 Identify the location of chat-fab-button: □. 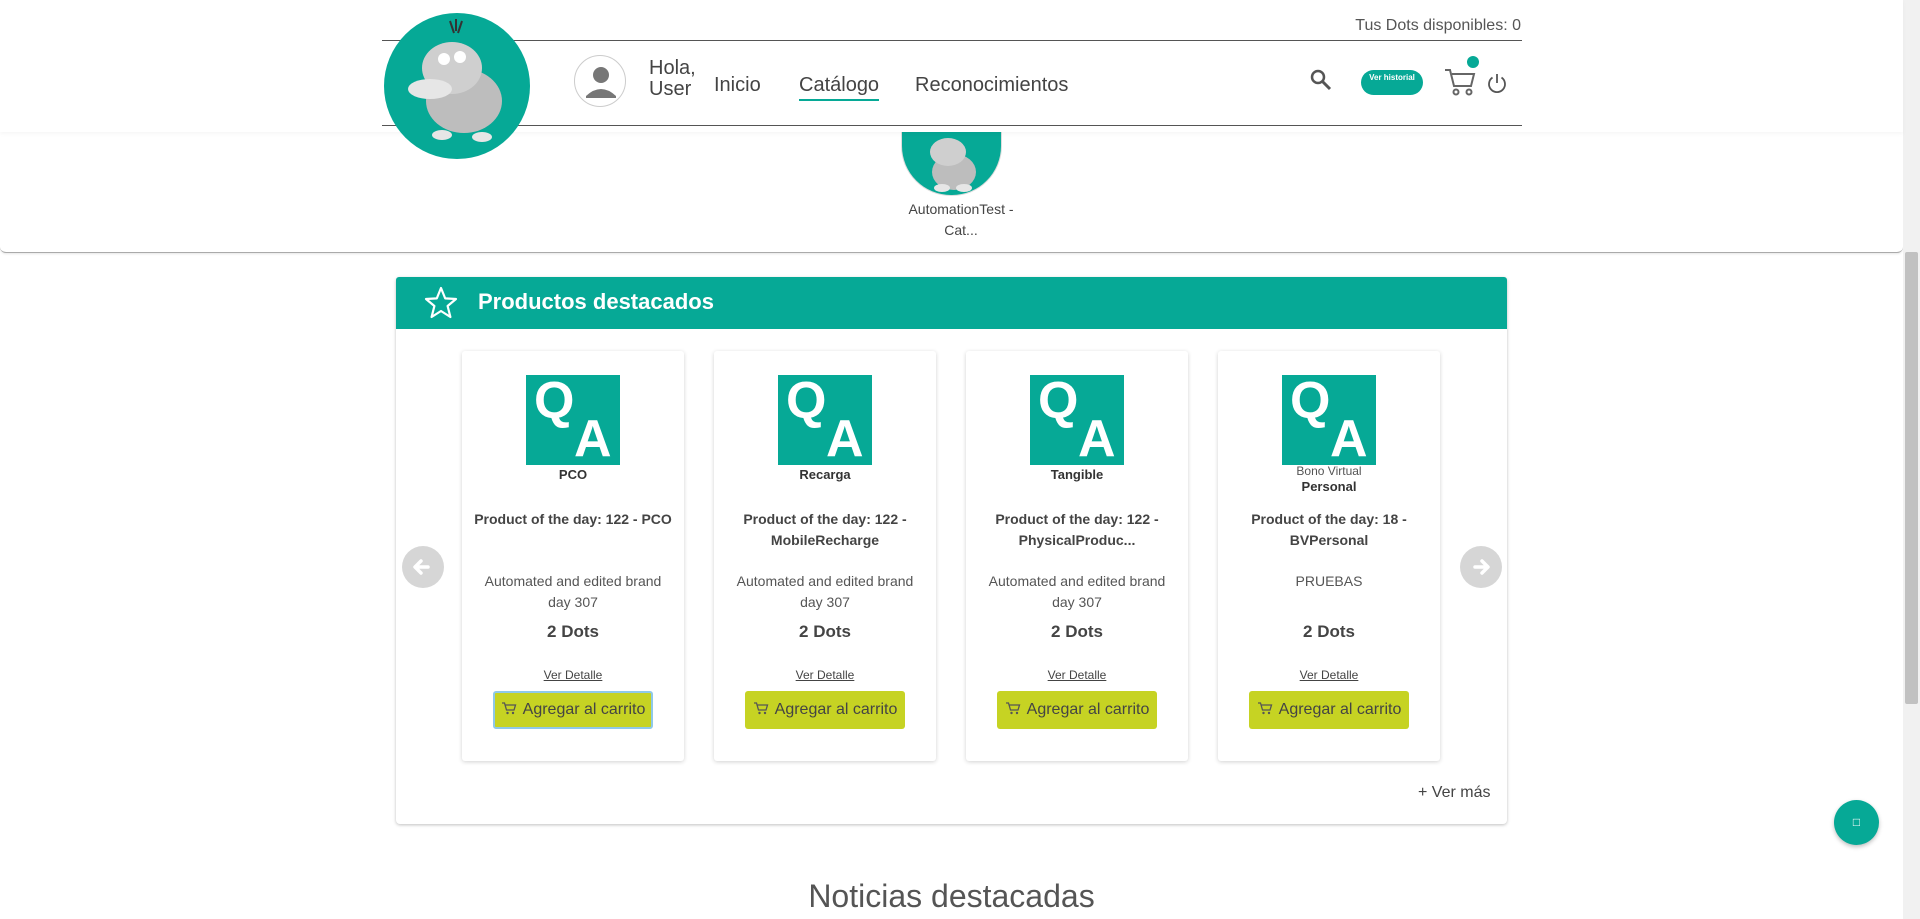
(1856, 822).